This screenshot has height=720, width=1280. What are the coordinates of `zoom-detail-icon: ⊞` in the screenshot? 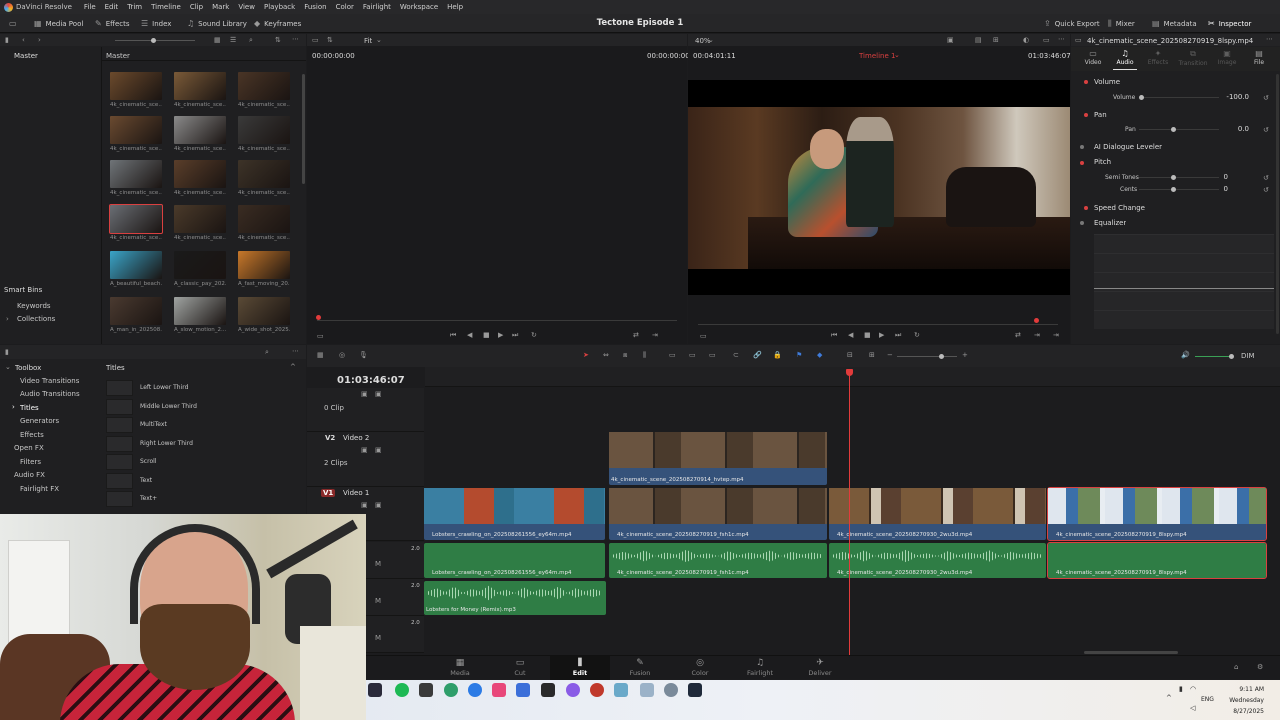 It's located at (872, 355).